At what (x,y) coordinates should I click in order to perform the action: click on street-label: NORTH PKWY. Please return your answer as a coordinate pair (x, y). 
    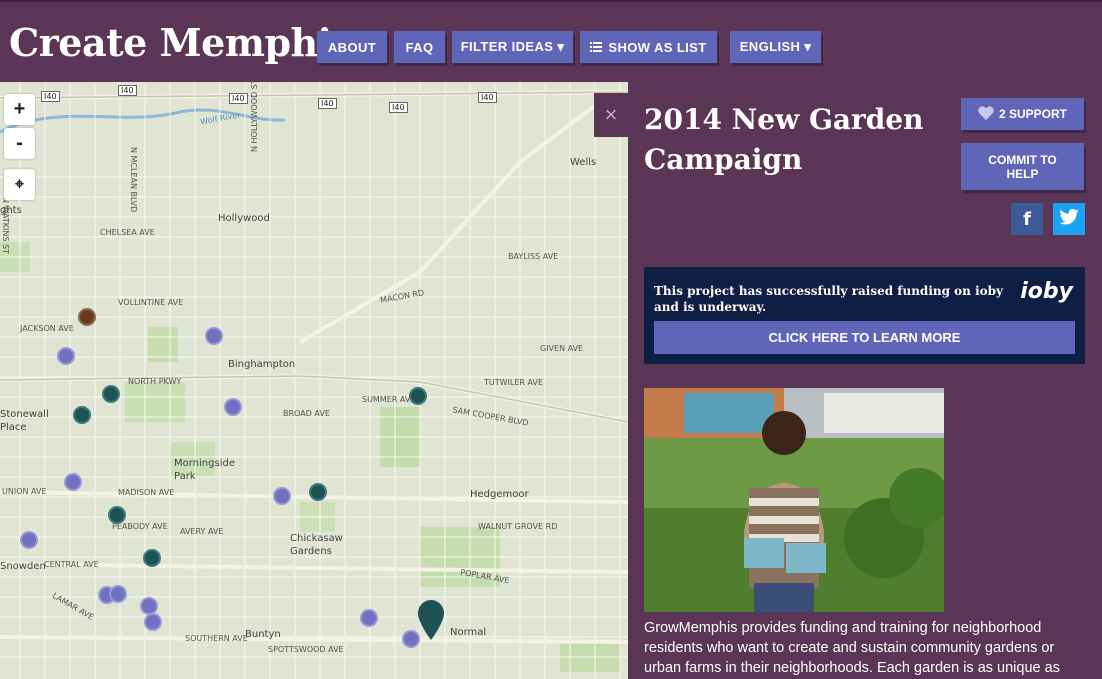
    Looking at the image, I should click on (155, 381).